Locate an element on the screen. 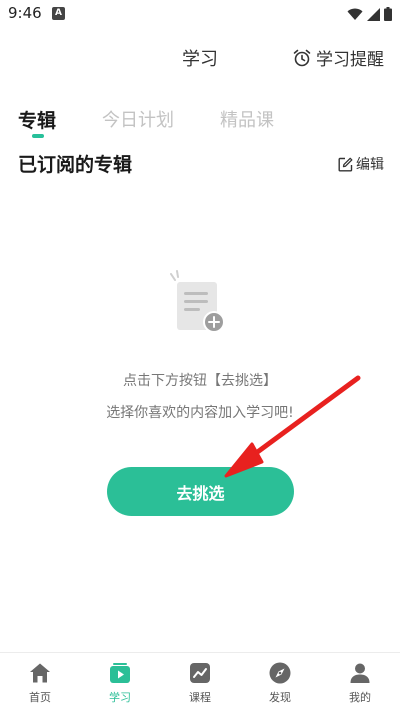  edit-label: 编辑 is located at coordinates (370, 165).